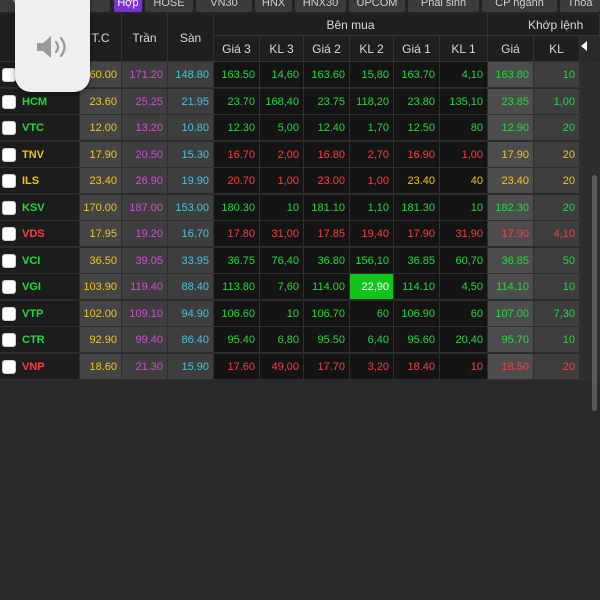 This screenshot has height=600, width=600. I want to click on cell-san: 94.90, so click(191, 313).